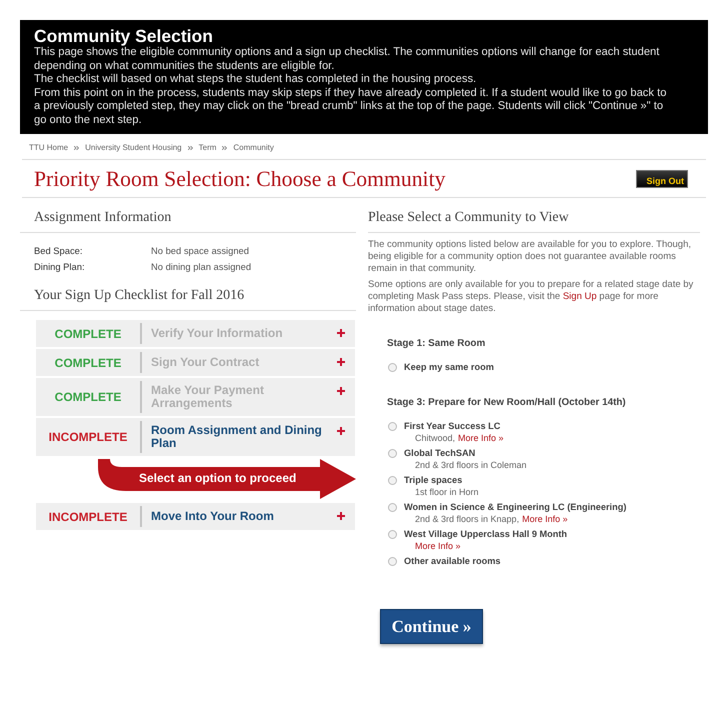 The height and width of the screenshot is (720, 720). What do you see at coordinates (507, 403) in the screenshot?
I see `stage-label: Stage 3: Prepare for New Room/Hall (October 14th)` at bounding box center [507, 403].